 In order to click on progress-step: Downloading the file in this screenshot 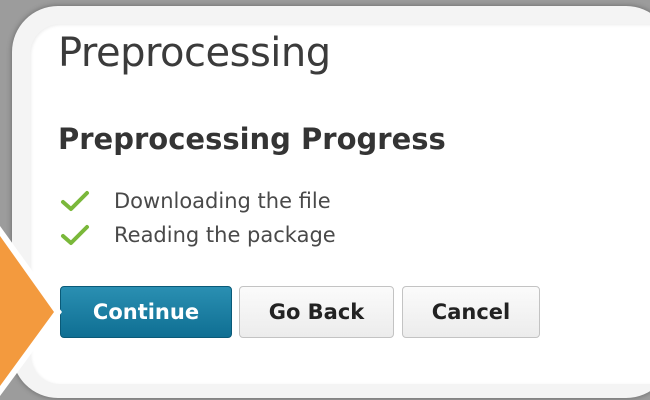, I will do `click(198, 201)`.